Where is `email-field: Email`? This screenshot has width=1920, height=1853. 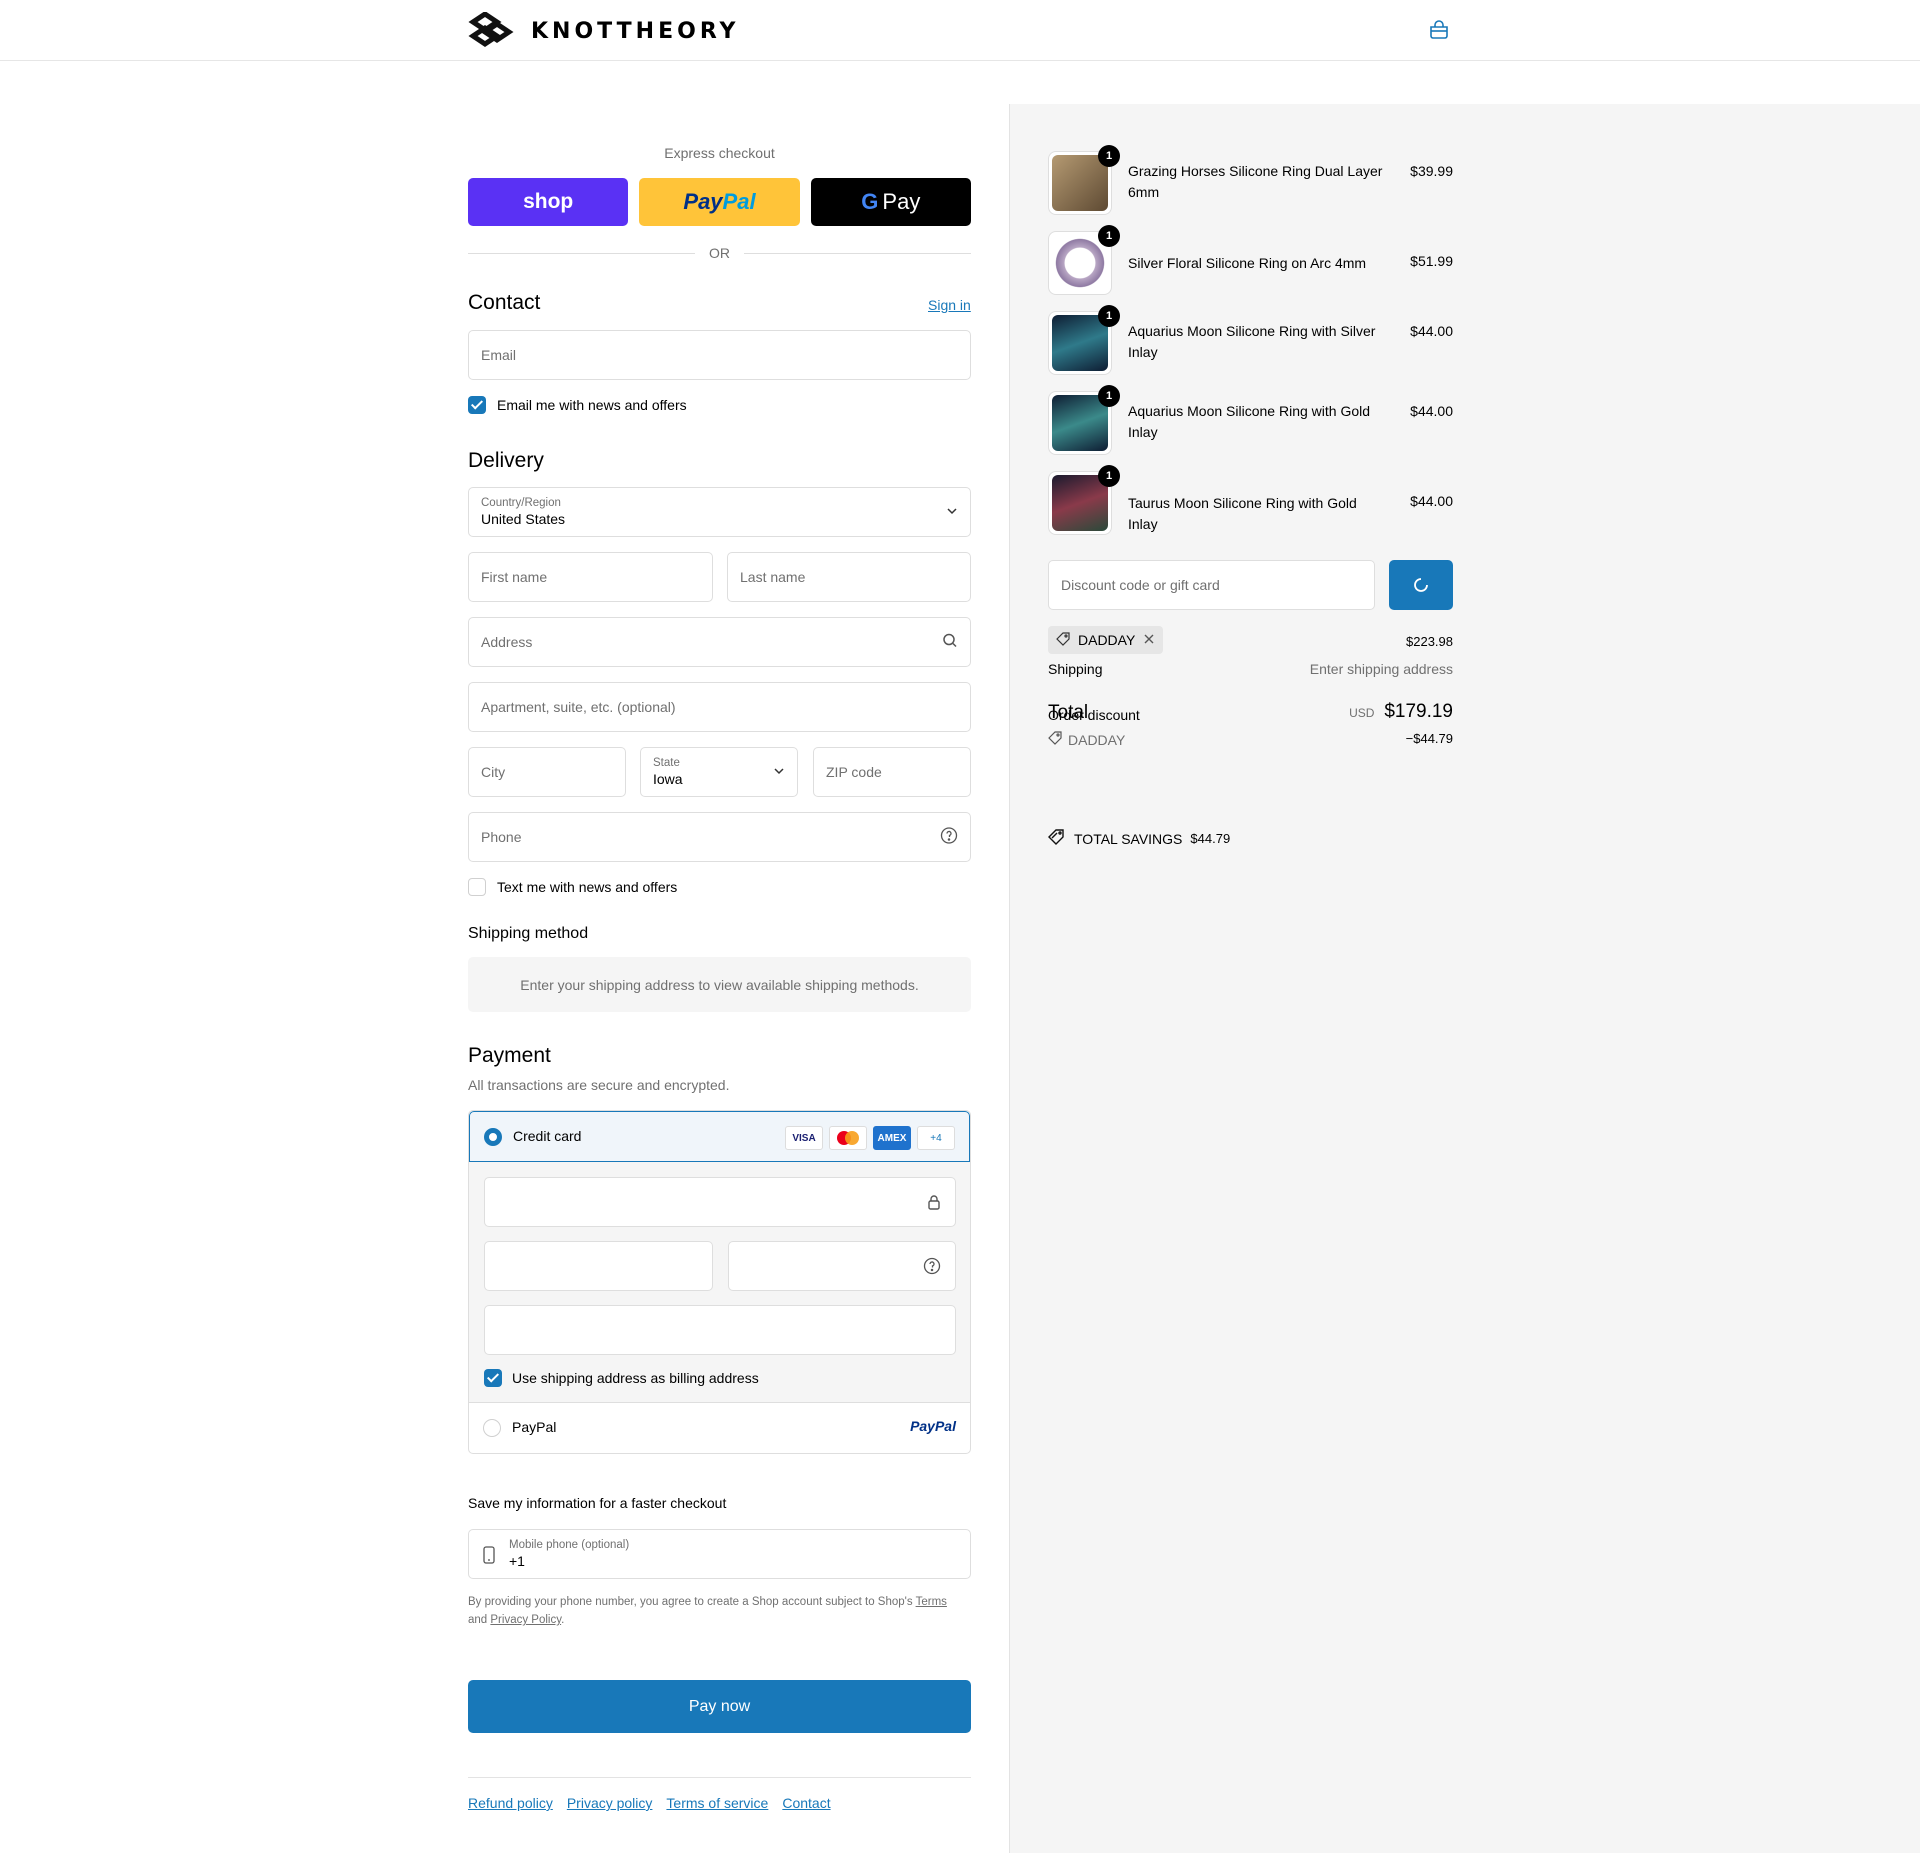 email-field: Email is located at coordinates (719, 355).